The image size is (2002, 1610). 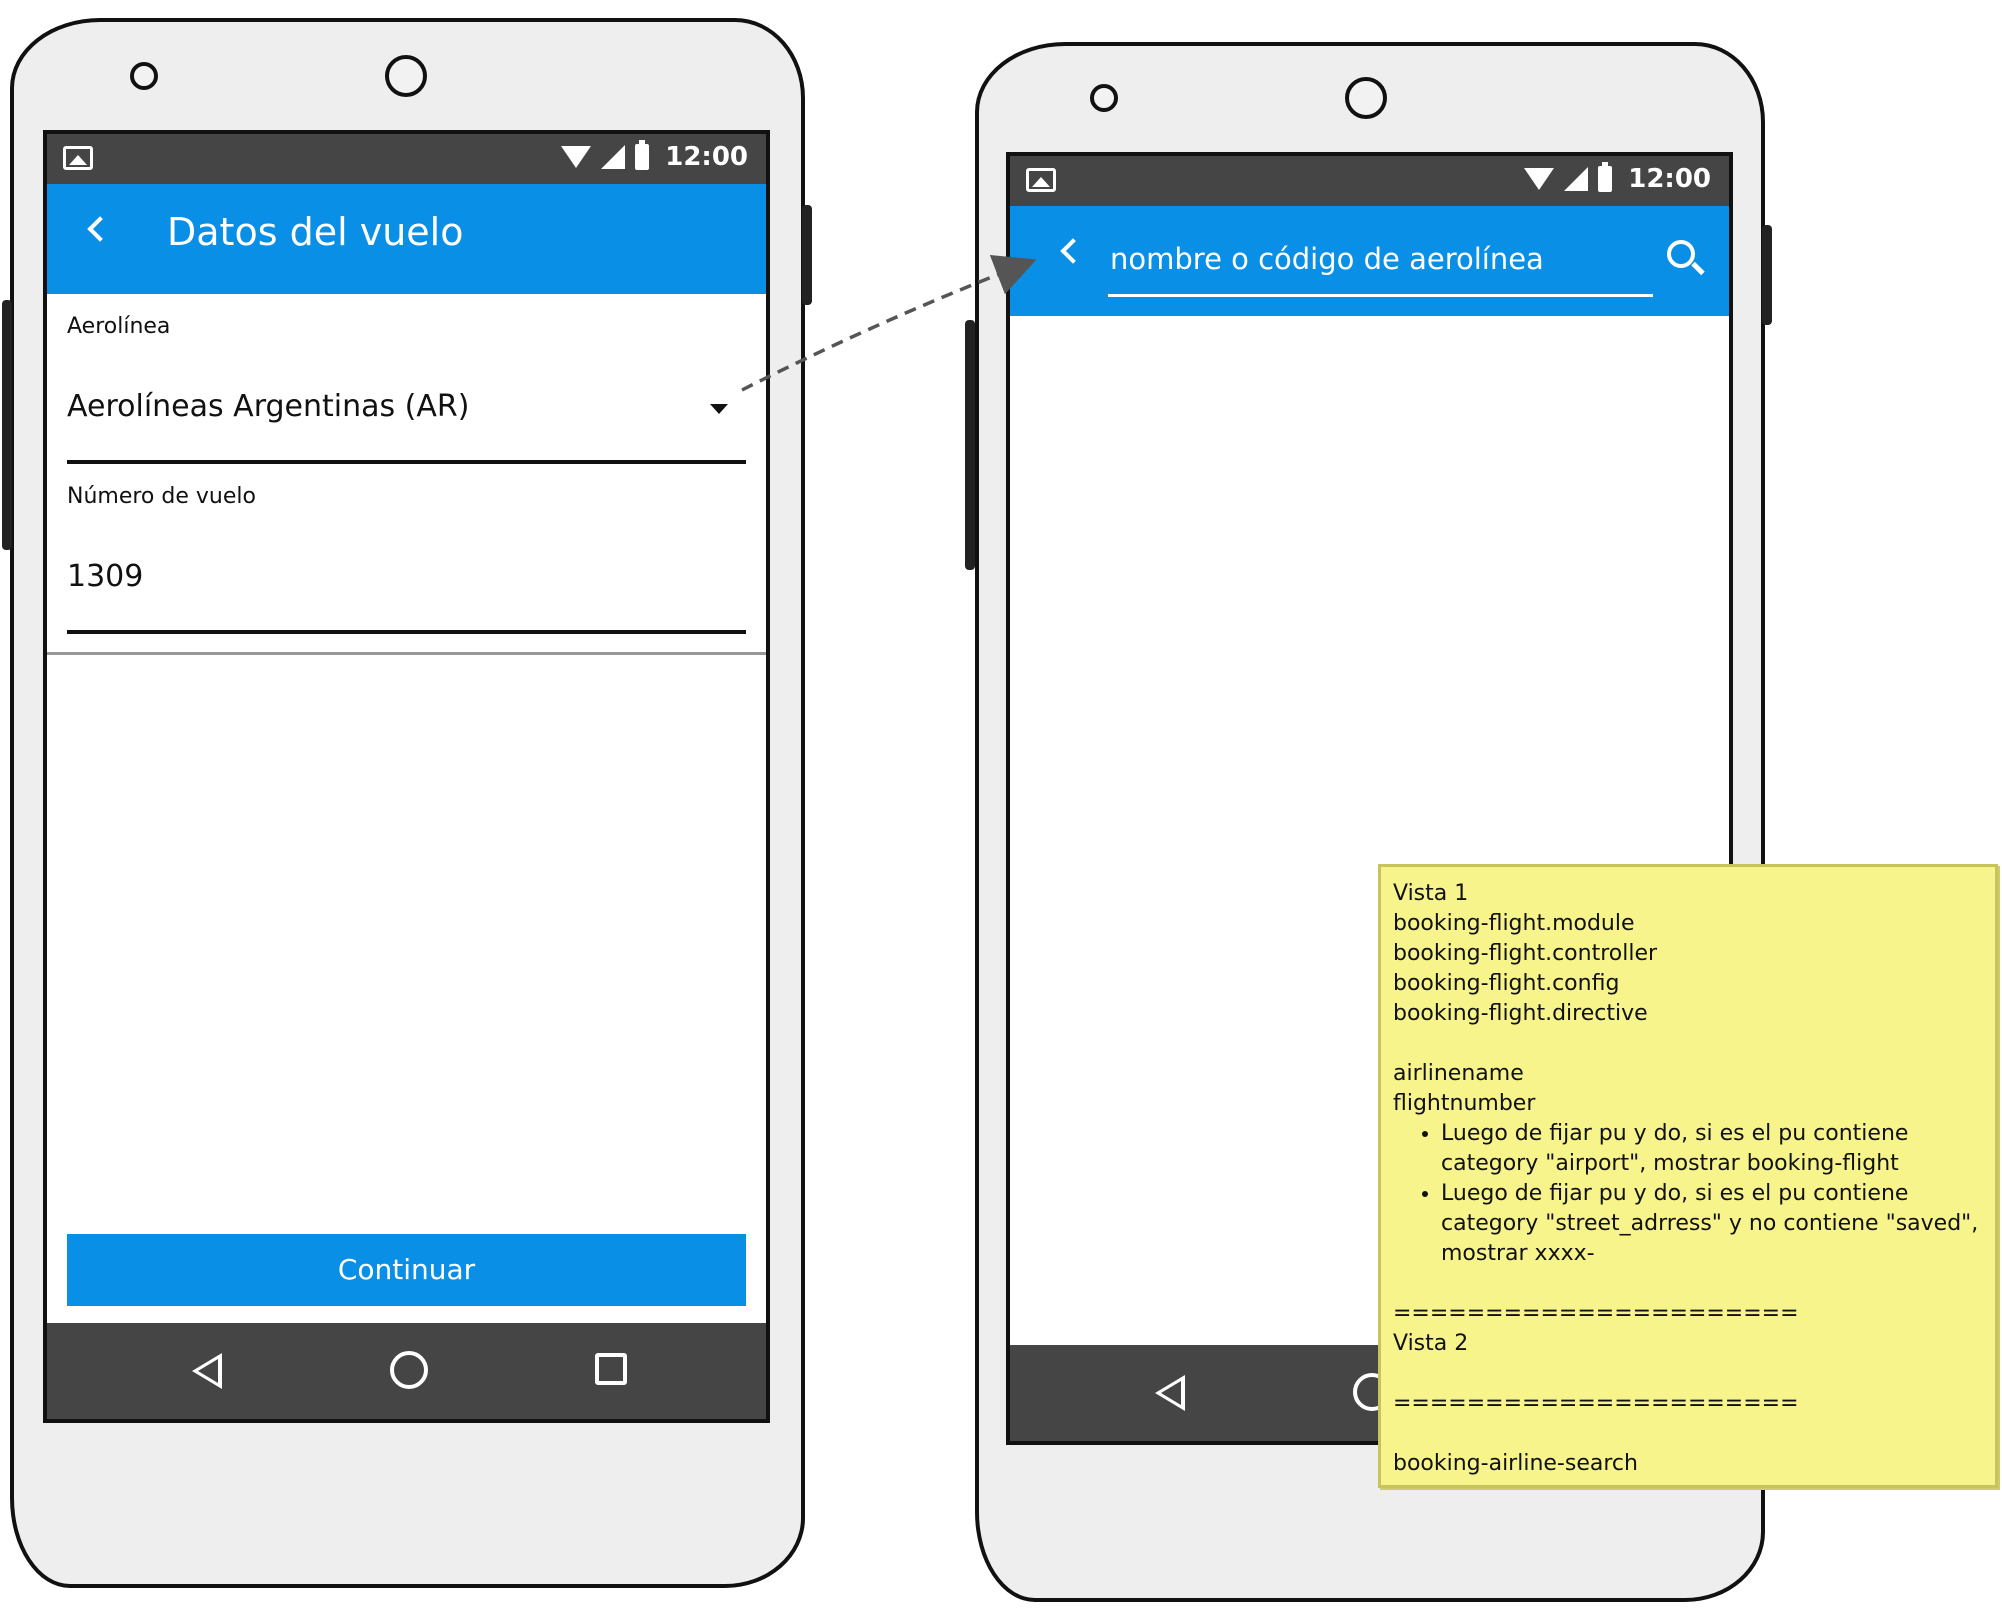 What do you see at coordinates (1681, 254) in the screenshot?
I see `search-icon` at bounding box center [1681, 254].